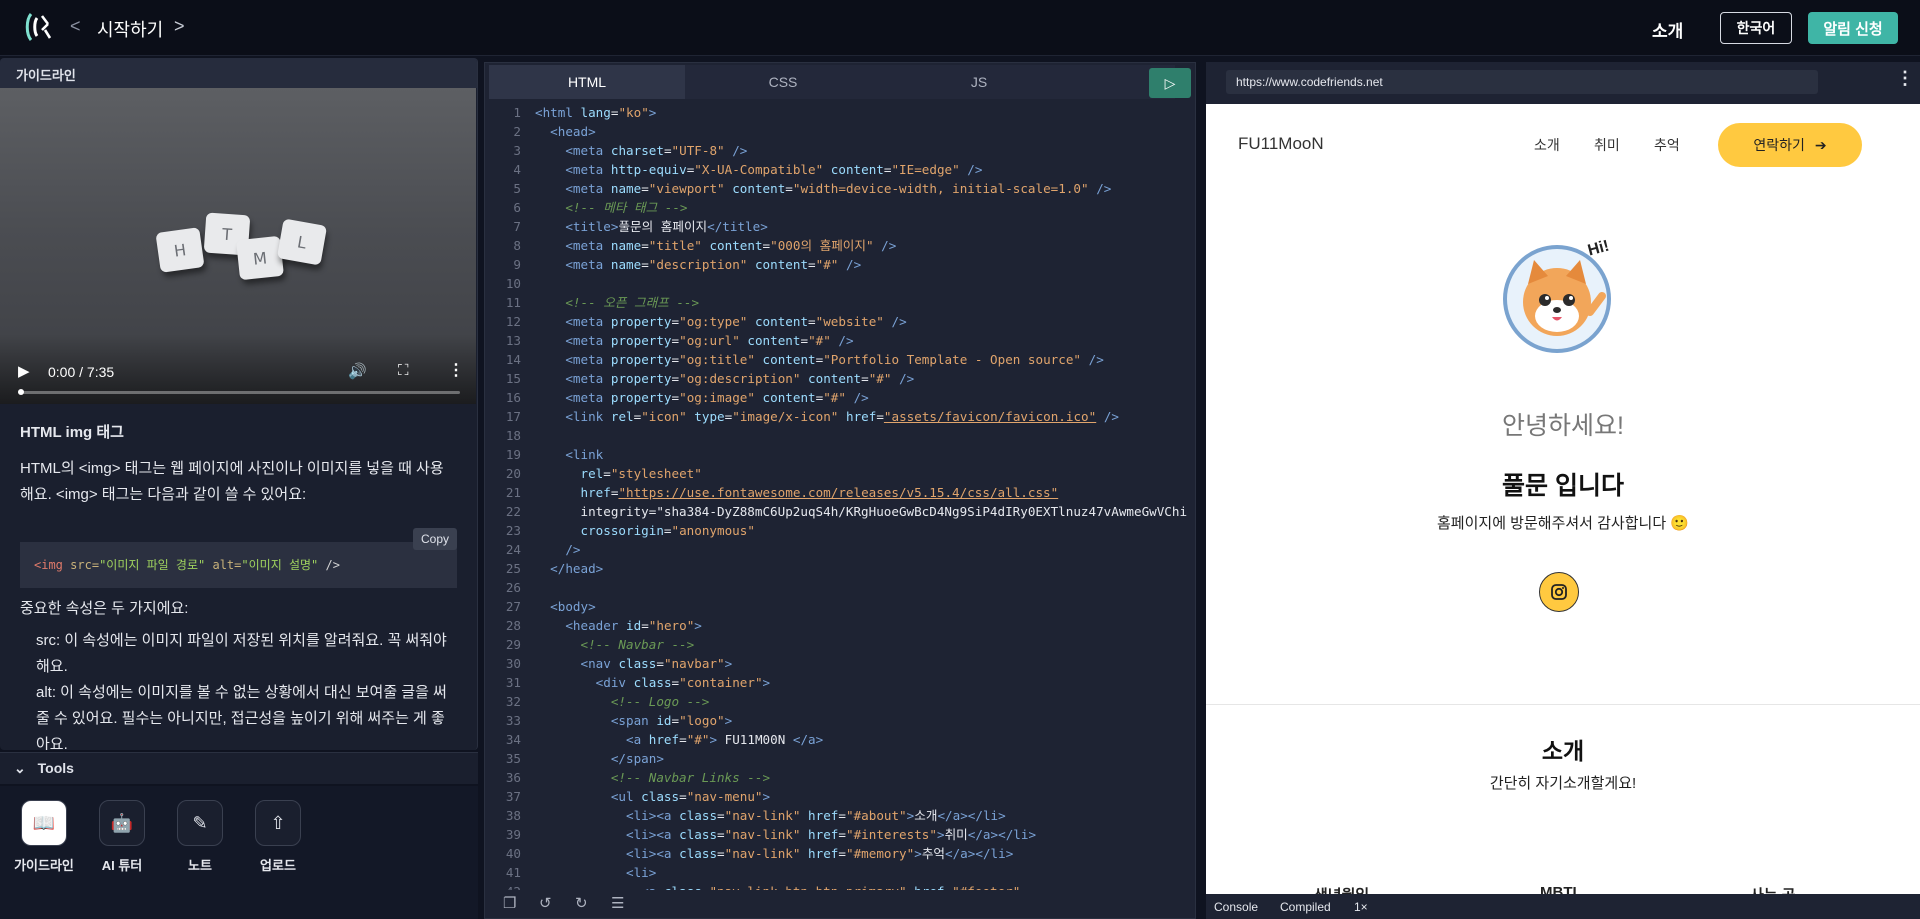 The width and height of the screenshot is (1920, 919). I want to click on tool-guideline: 📖 가이드라인, so click(44, 837).